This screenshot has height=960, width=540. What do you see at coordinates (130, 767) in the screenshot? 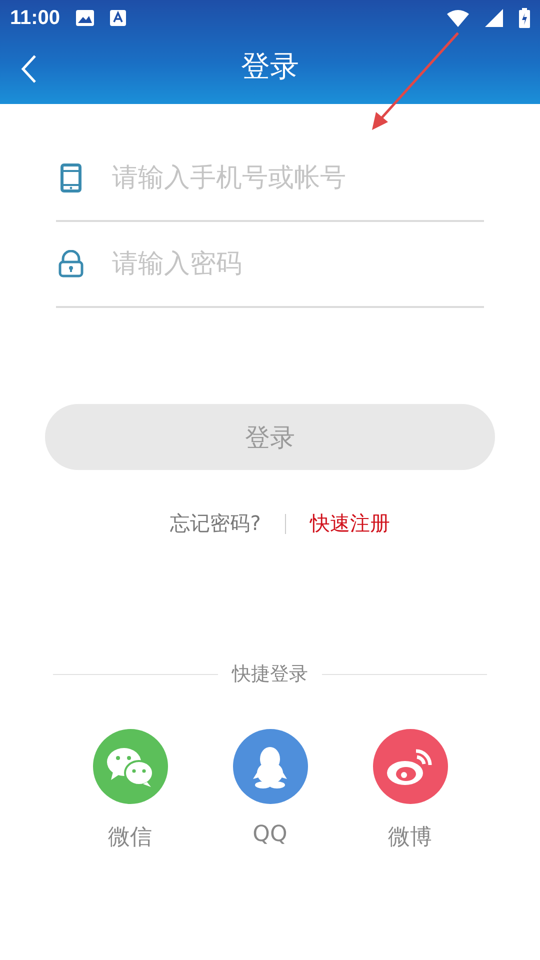
I see `chat-bubbles-icon` at bounding box center [130, 767].